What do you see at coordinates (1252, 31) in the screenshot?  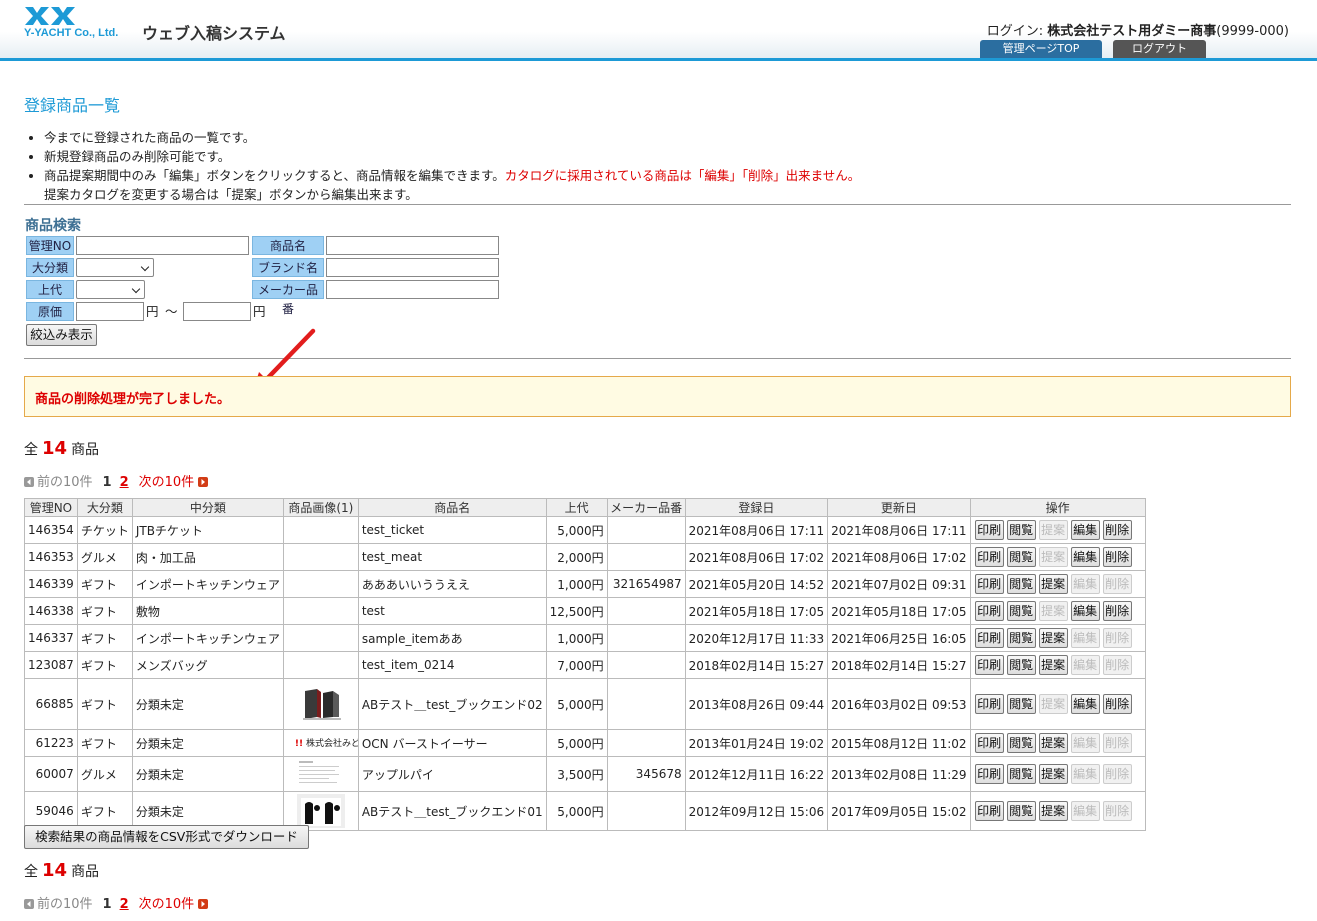 I see `login-code: (9999-000)` at bounding box center [1252, 31].